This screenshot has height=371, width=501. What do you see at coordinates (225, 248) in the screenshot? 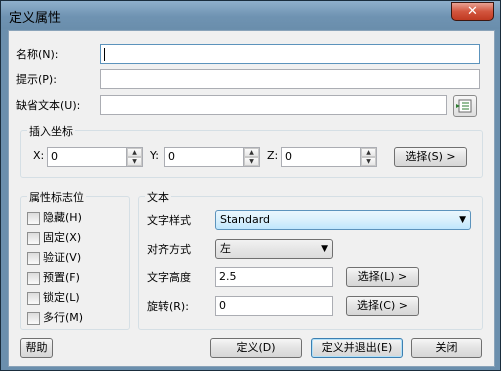
I see `alignment-value: 左` at bounding box center [225, 248].